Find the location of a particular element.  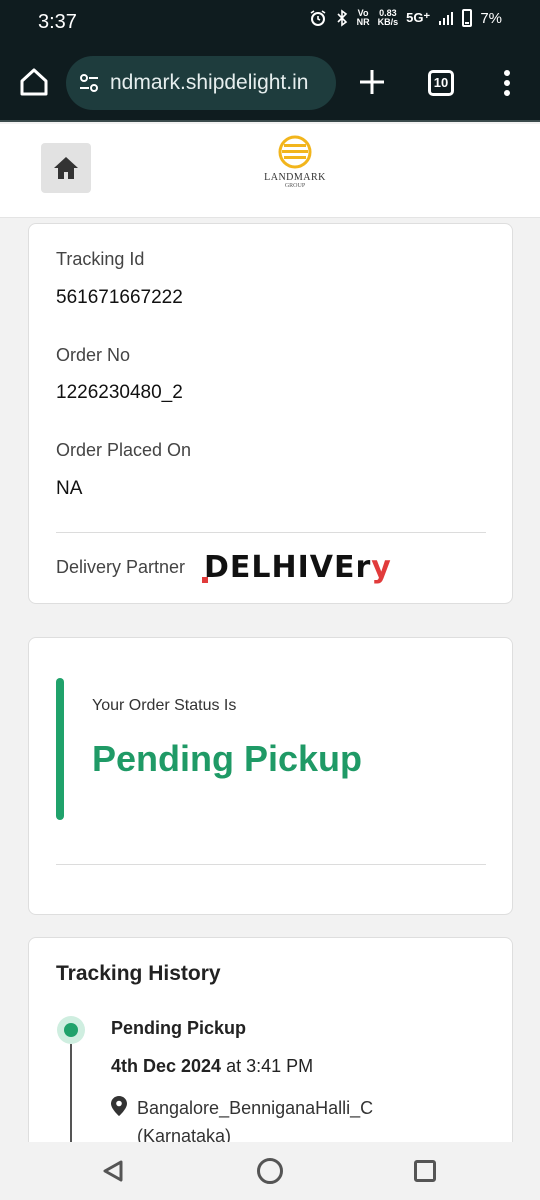

recent-apps-icon is located at coordinates (425, 1171).